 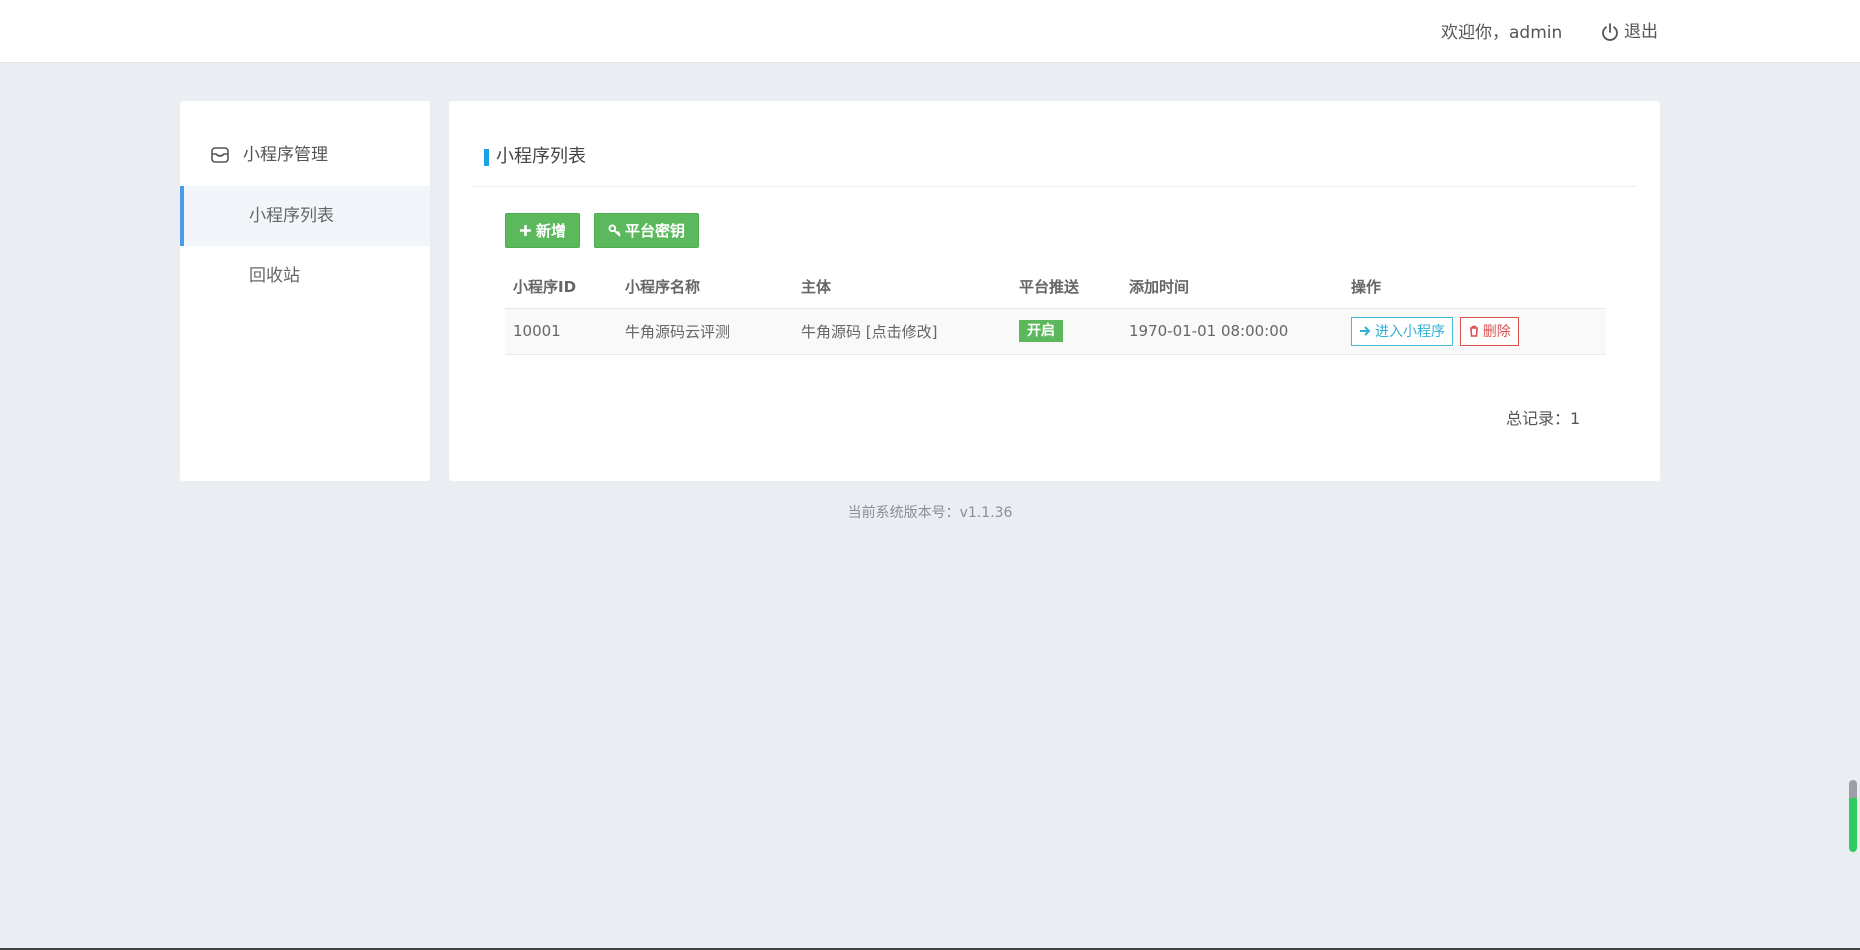 I want to click on cell-subject-edit-link: 牛角源码 [点击修改], so click(x=902, y=331).